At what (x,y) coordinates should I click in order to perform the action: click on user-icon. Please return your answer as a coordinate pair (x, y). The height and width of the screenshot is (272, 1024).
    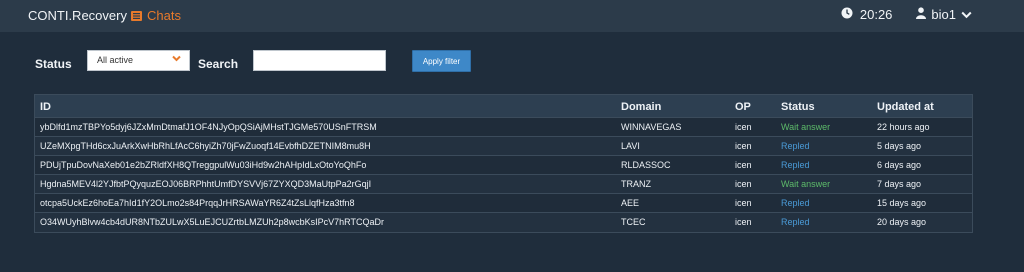
    Looking at the image, I should click on (921, 14).